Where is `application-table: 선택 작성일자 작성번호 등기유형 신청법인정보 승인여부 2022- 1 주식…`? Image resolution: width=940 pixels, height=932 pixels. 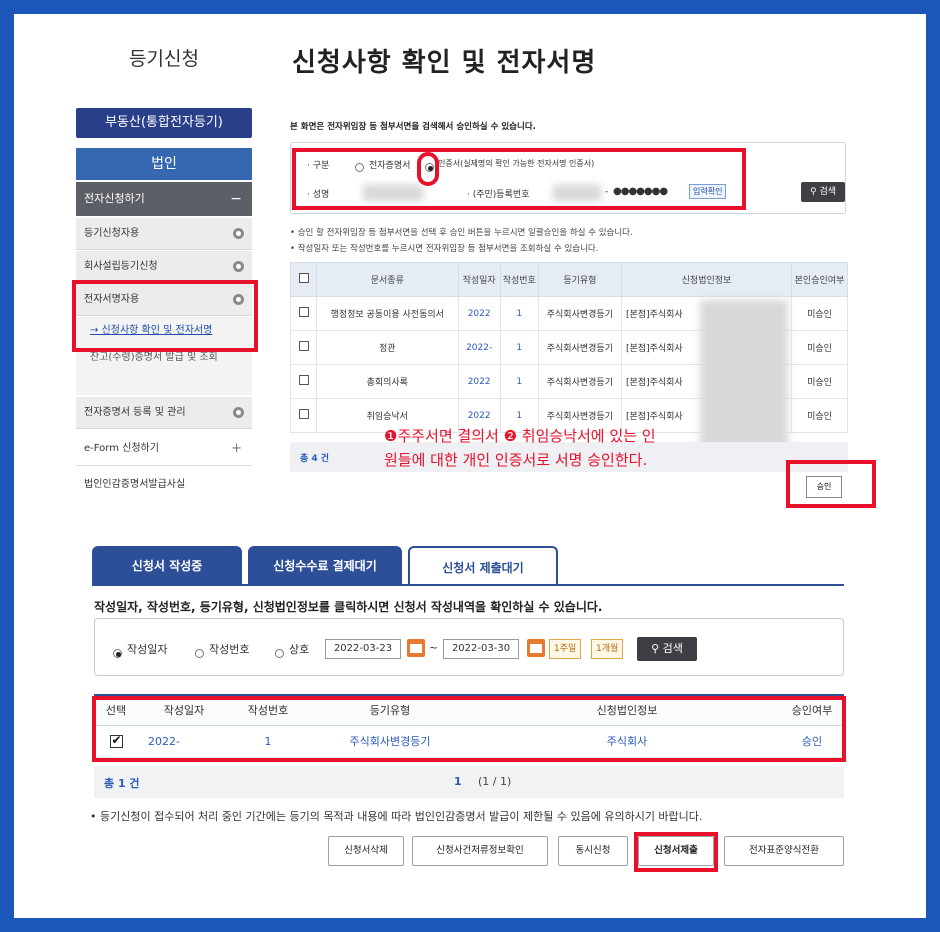
application-table: 선택 작성일자 작성번호 등기유형 신청법인정보 승인여부 2022- 1 주식… is located at coordinates (469, 726).